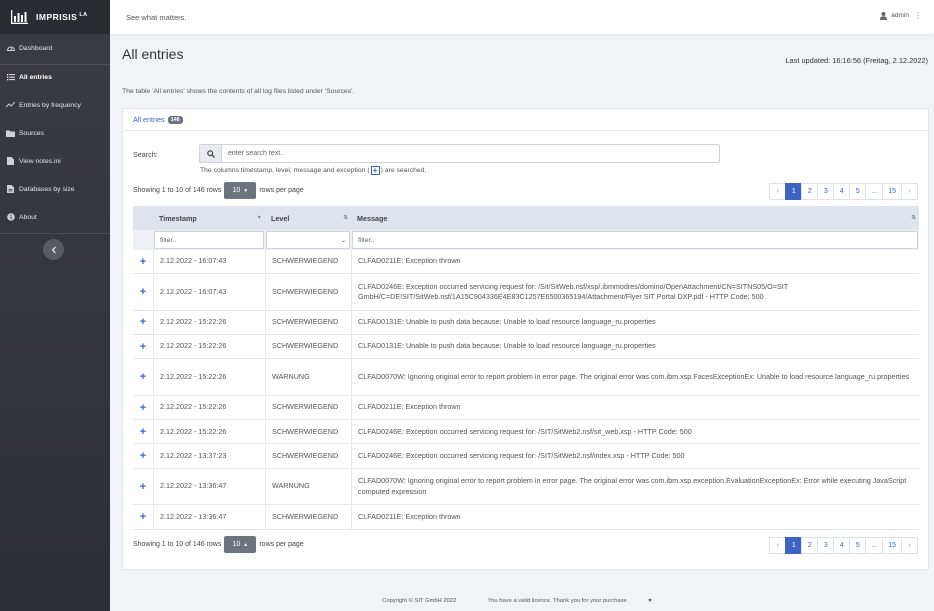 This screenshot has height=611, width=934. What do you see at coordinates (55, 17) in the screenshot?
I see `brand: IMPRISIS LA` at bounding box center [55, 17].